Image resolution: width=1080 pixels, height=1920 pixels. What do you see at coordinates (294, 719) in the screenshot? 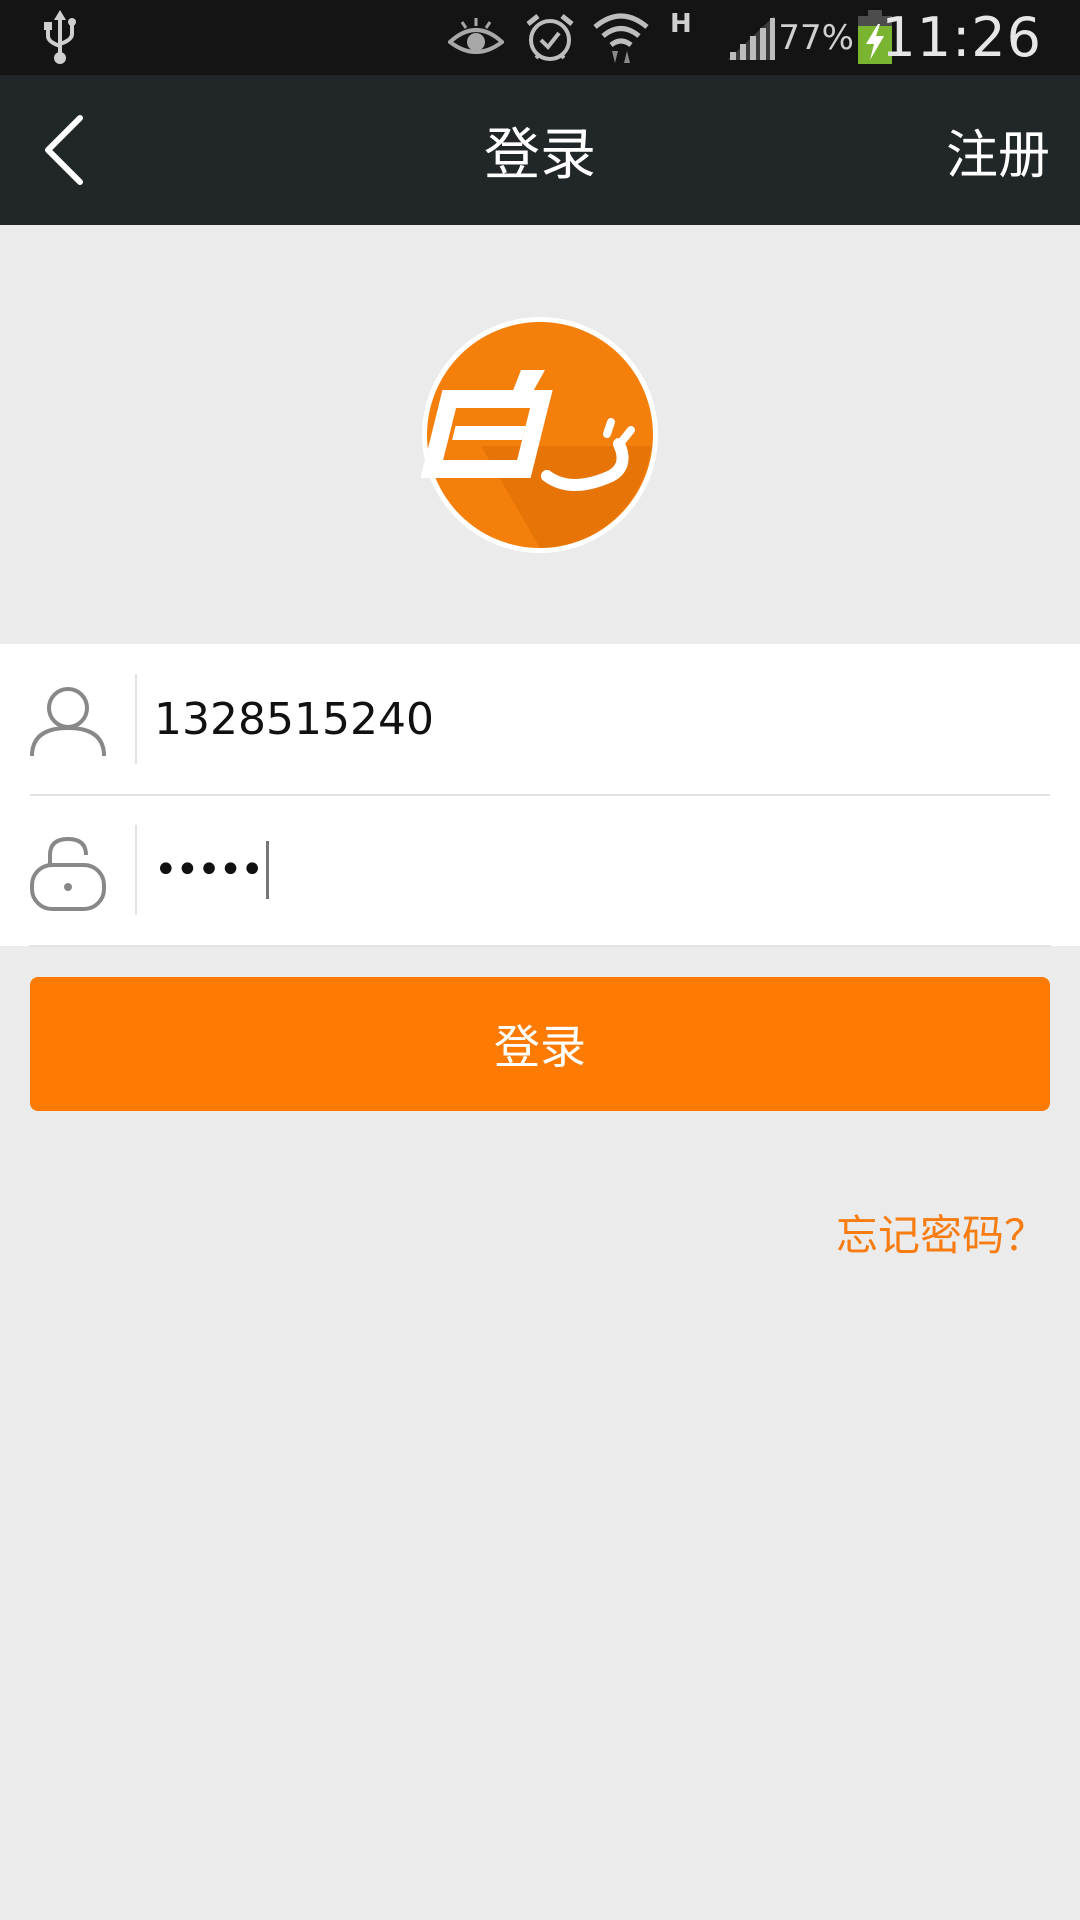
I see `username-input: 1328515240` at bounding box center [294, 719].